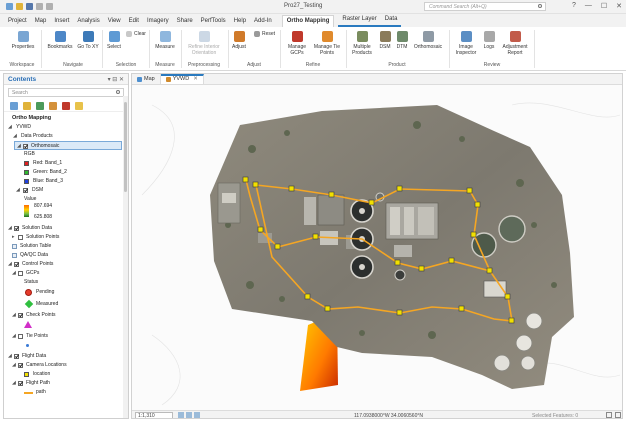 This screenshot has height=422, width=626. What do you see at coordinates (79, 105) in the screenshot?
I see `list-by-labeling-icon` at bounding box center [79, 105].